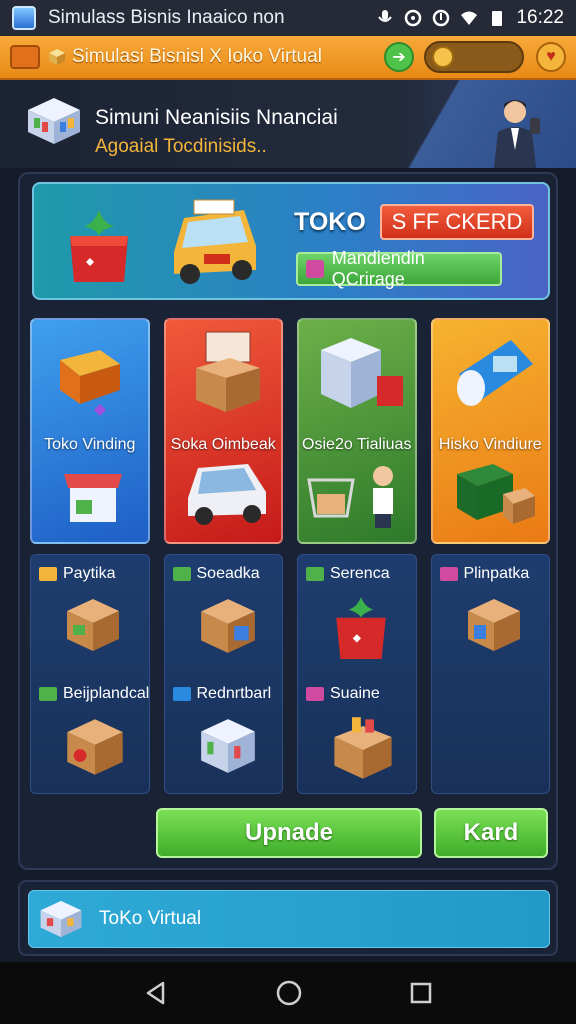 Image resolution: width=576 pixels, height=1024 pixels. I want to click on heart-icon: ♥, so click(551, 57).